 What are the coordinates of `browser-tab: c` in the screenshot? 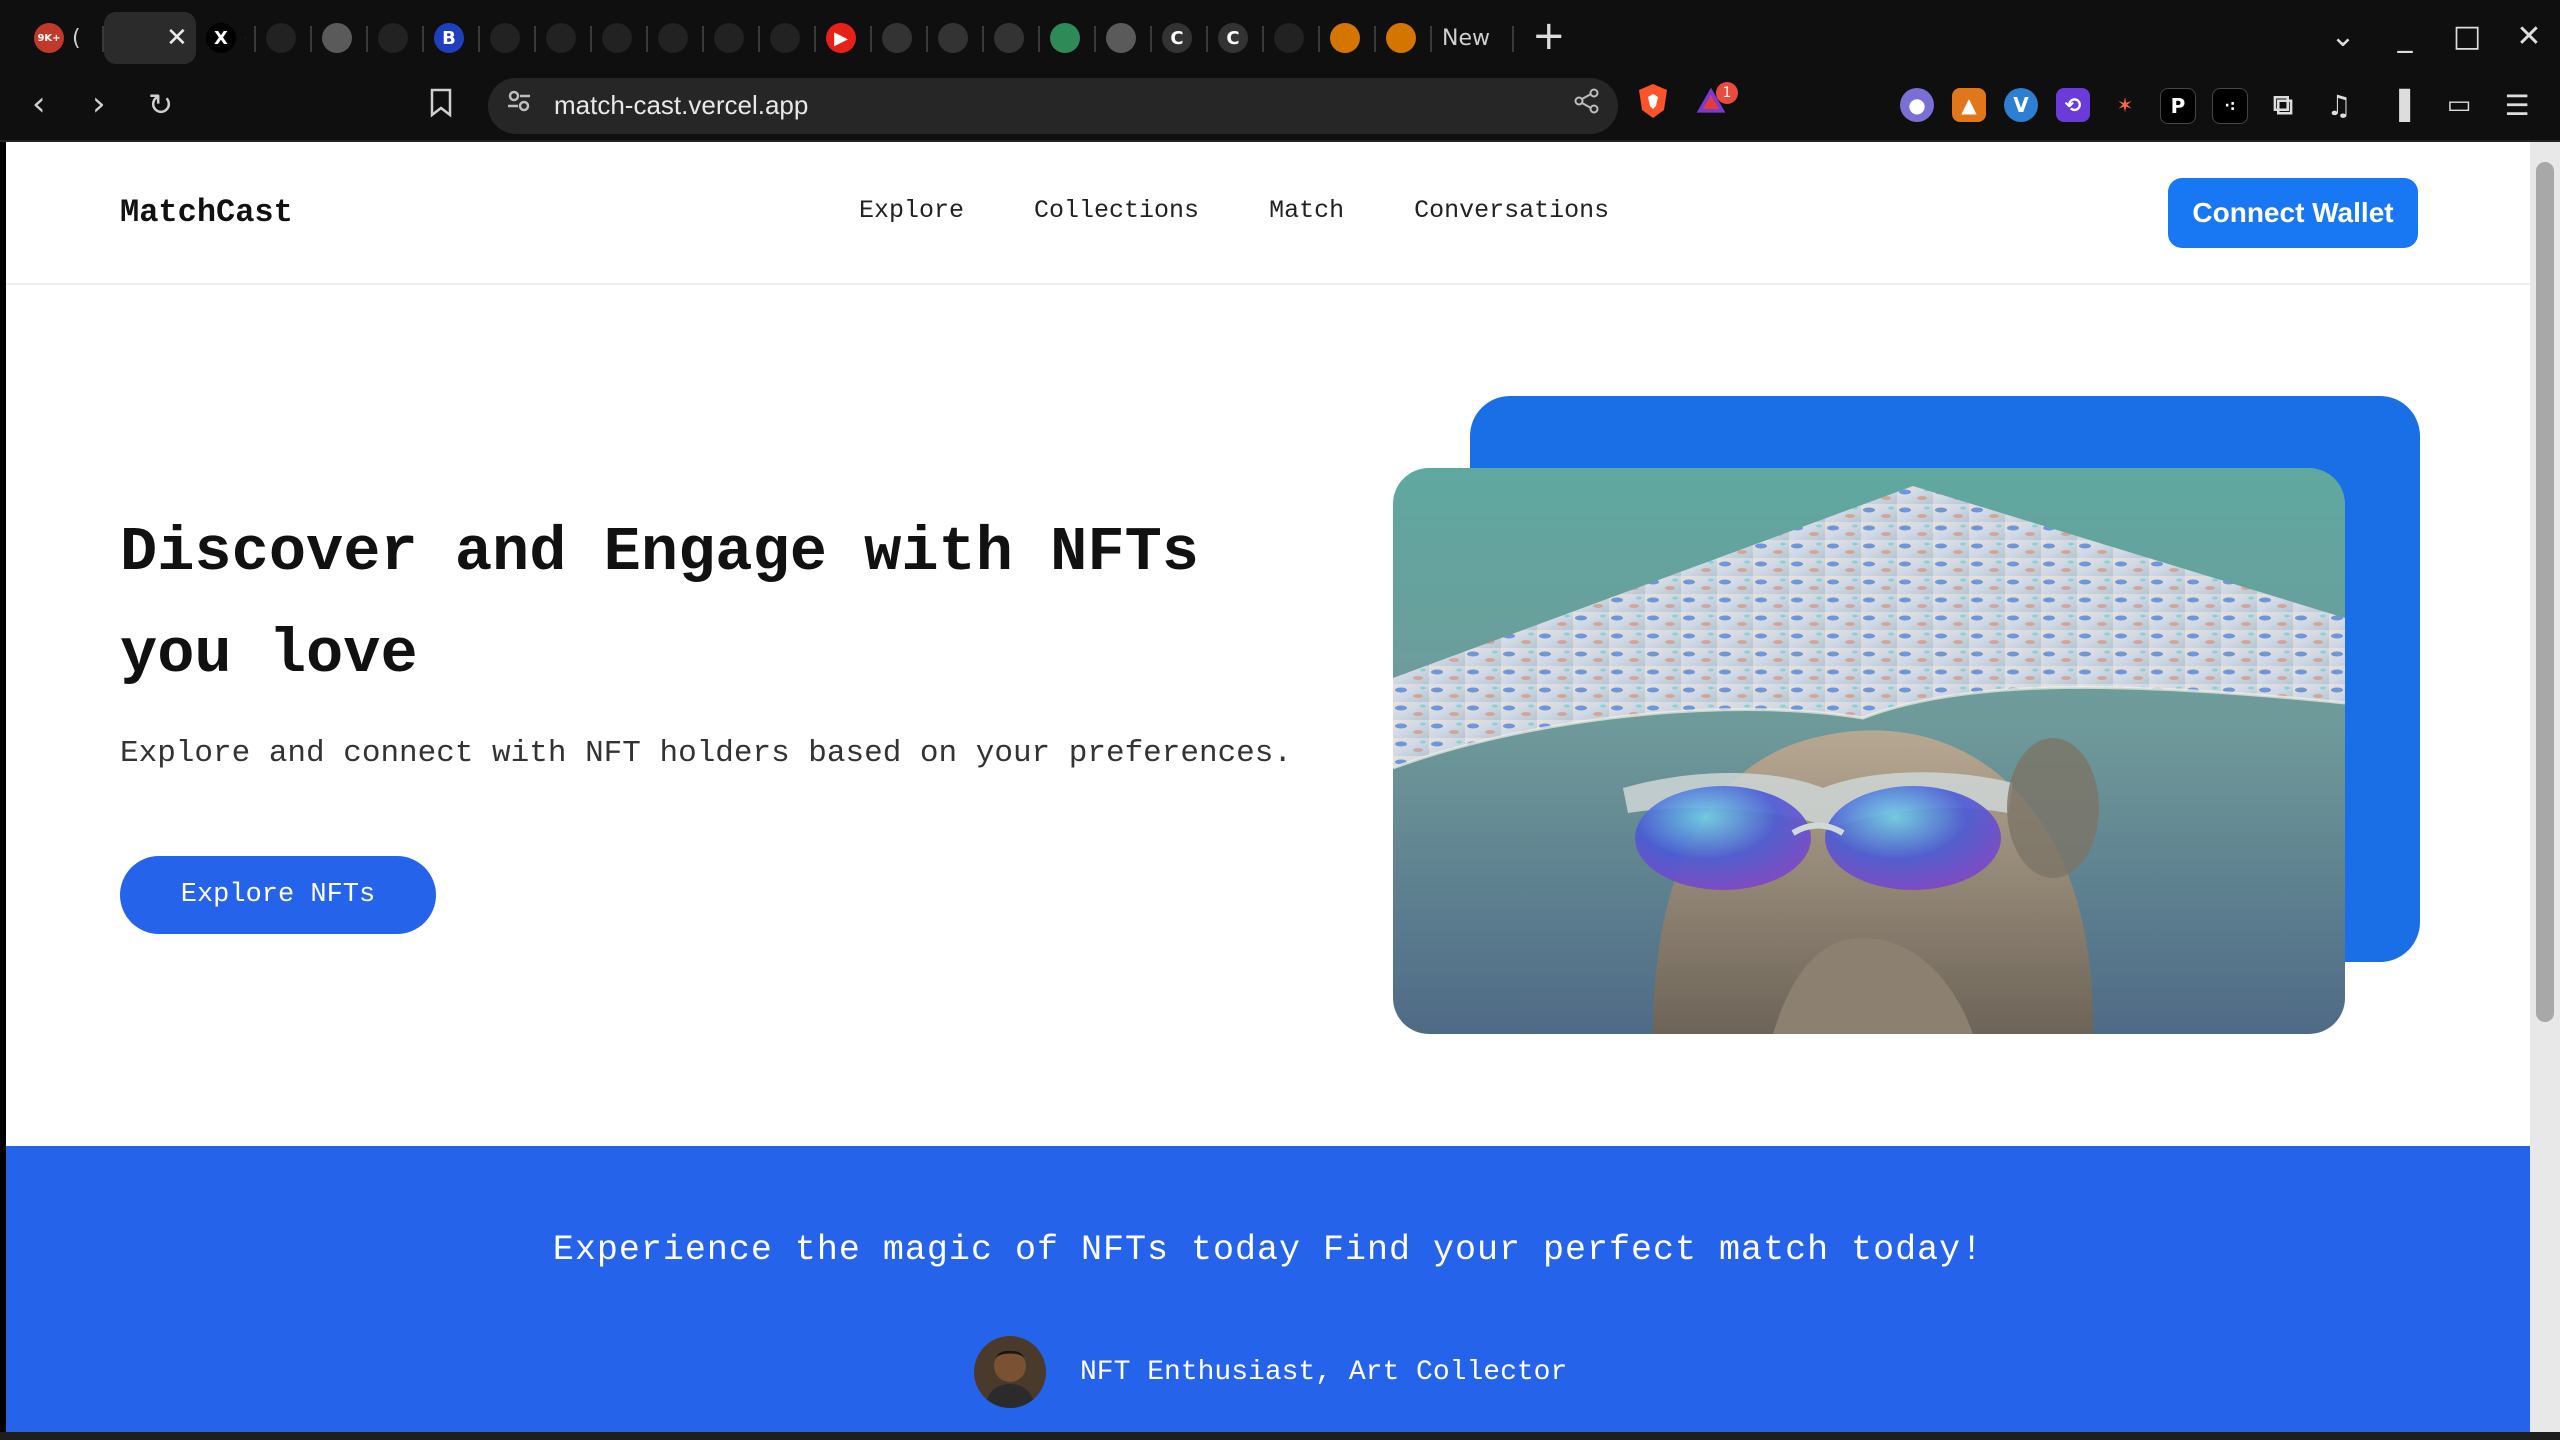 It's located at (508, 38).